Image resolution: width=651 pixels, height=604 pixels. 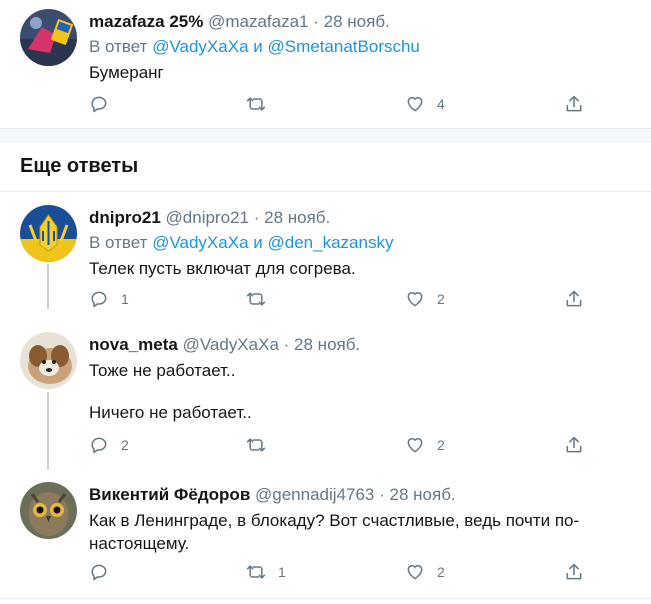 I want to click on author-handle: @gennadij4763, so click(x=314, y=494).